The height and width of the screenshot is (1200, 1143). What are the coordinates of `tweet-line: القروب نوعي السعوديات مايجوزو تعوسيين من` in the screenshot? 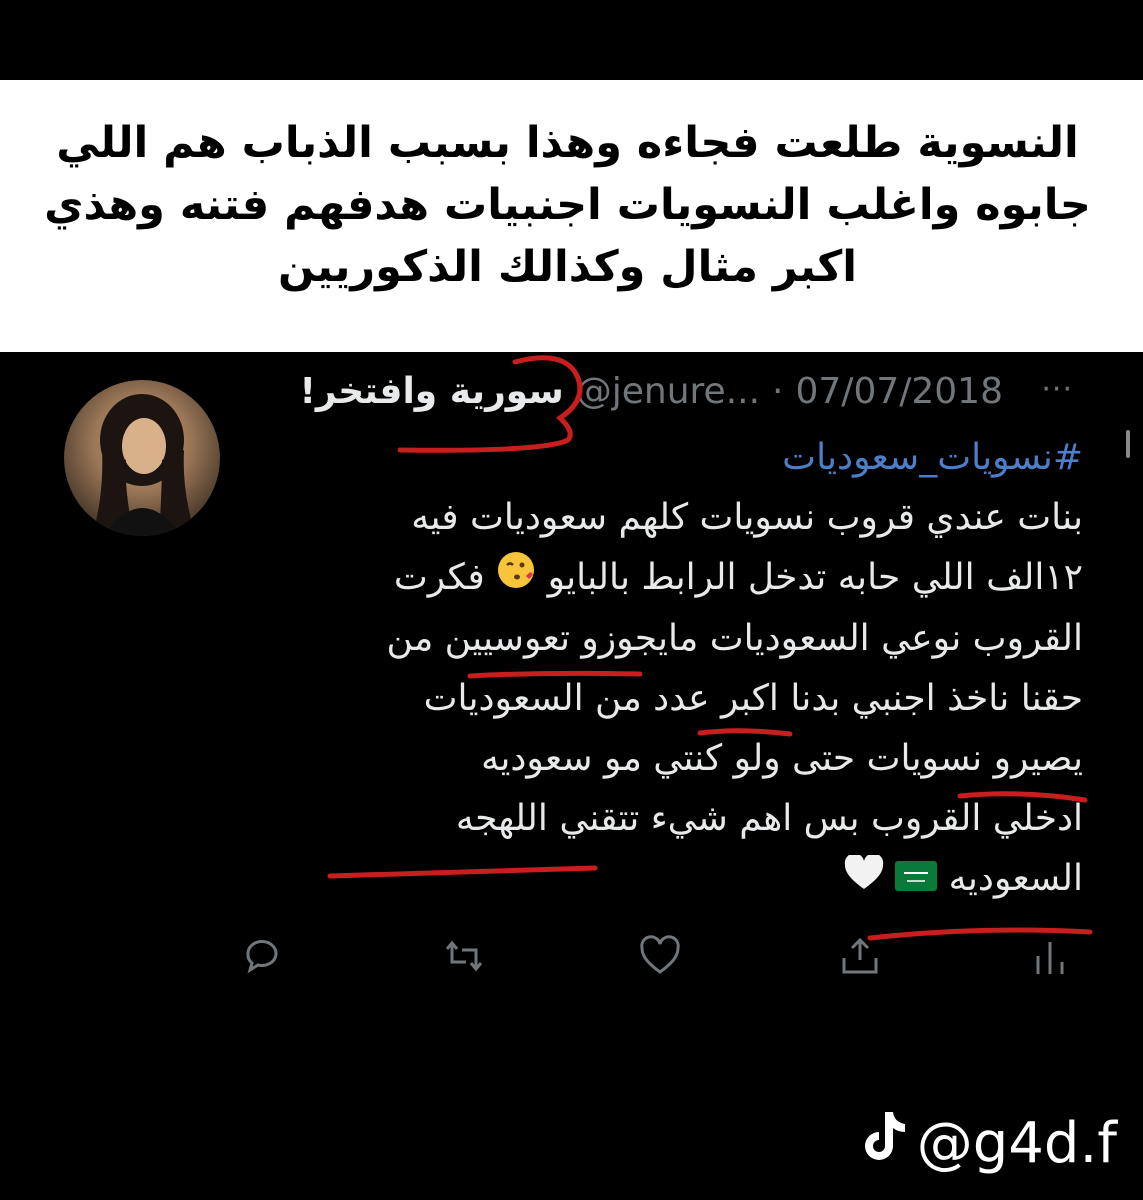 It's located at (734, 638).